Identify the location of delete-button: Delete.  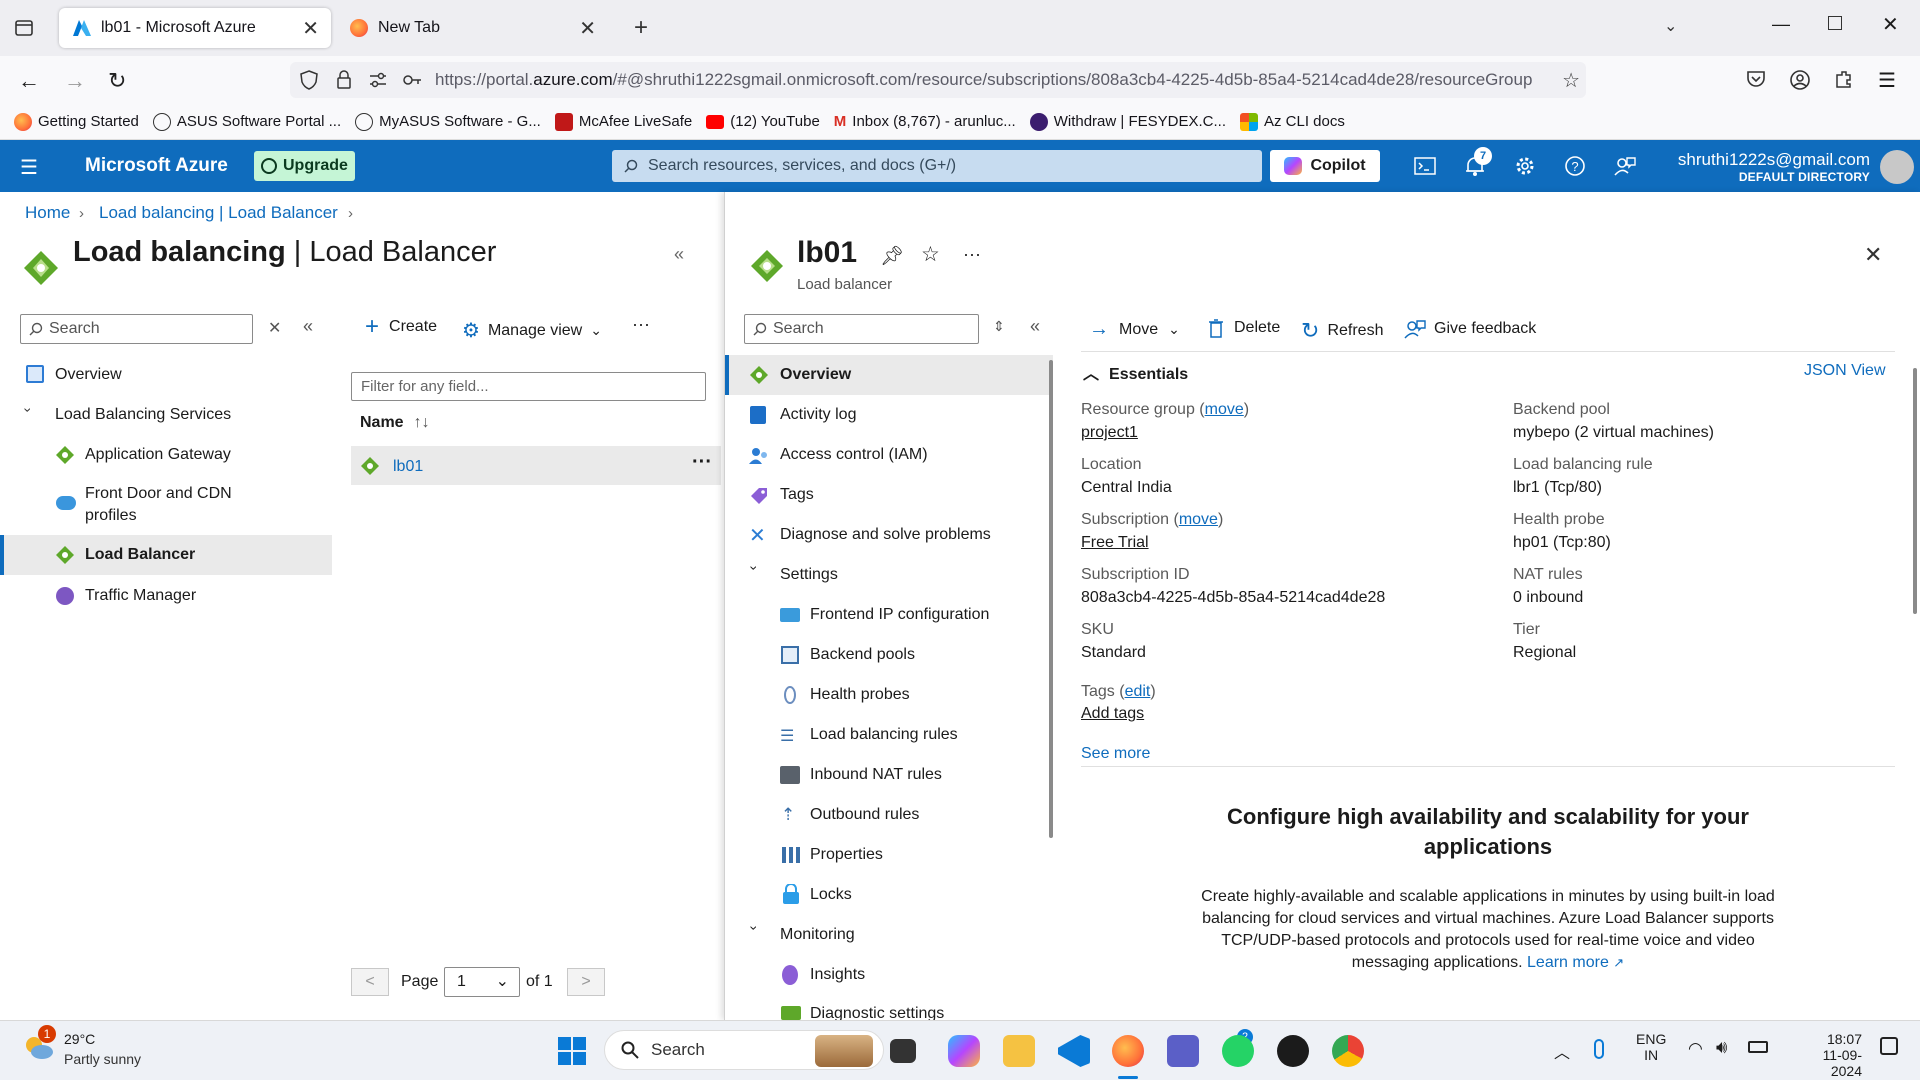
(1244, 328).